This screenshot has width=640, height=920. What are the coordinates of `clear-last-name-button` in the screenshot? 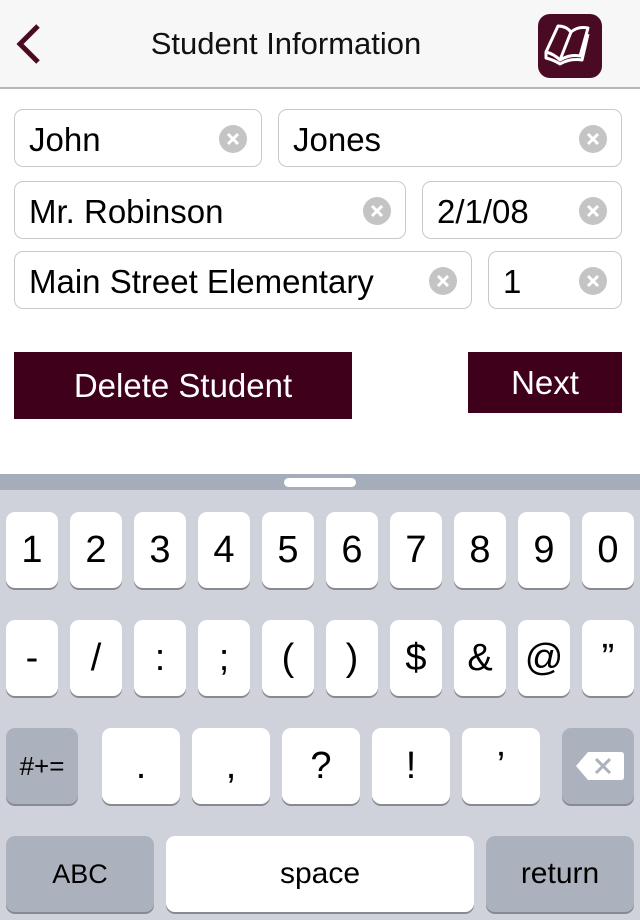 It's located at (593, 139).